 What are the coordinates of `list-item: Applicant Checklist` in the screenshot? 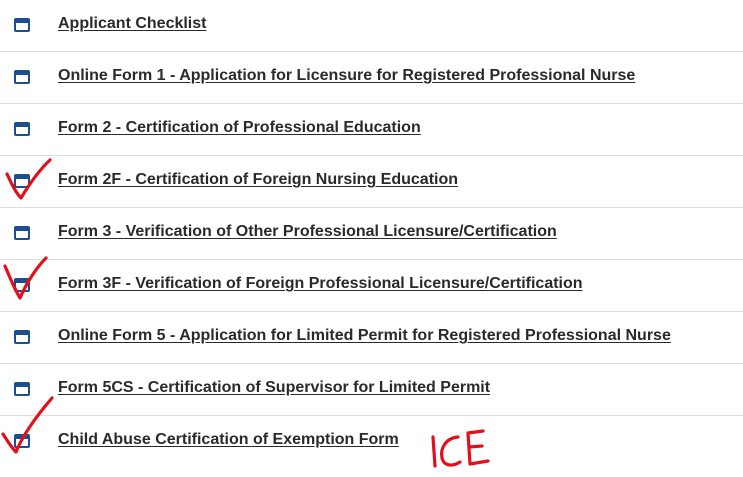 It's located at (371, 26).